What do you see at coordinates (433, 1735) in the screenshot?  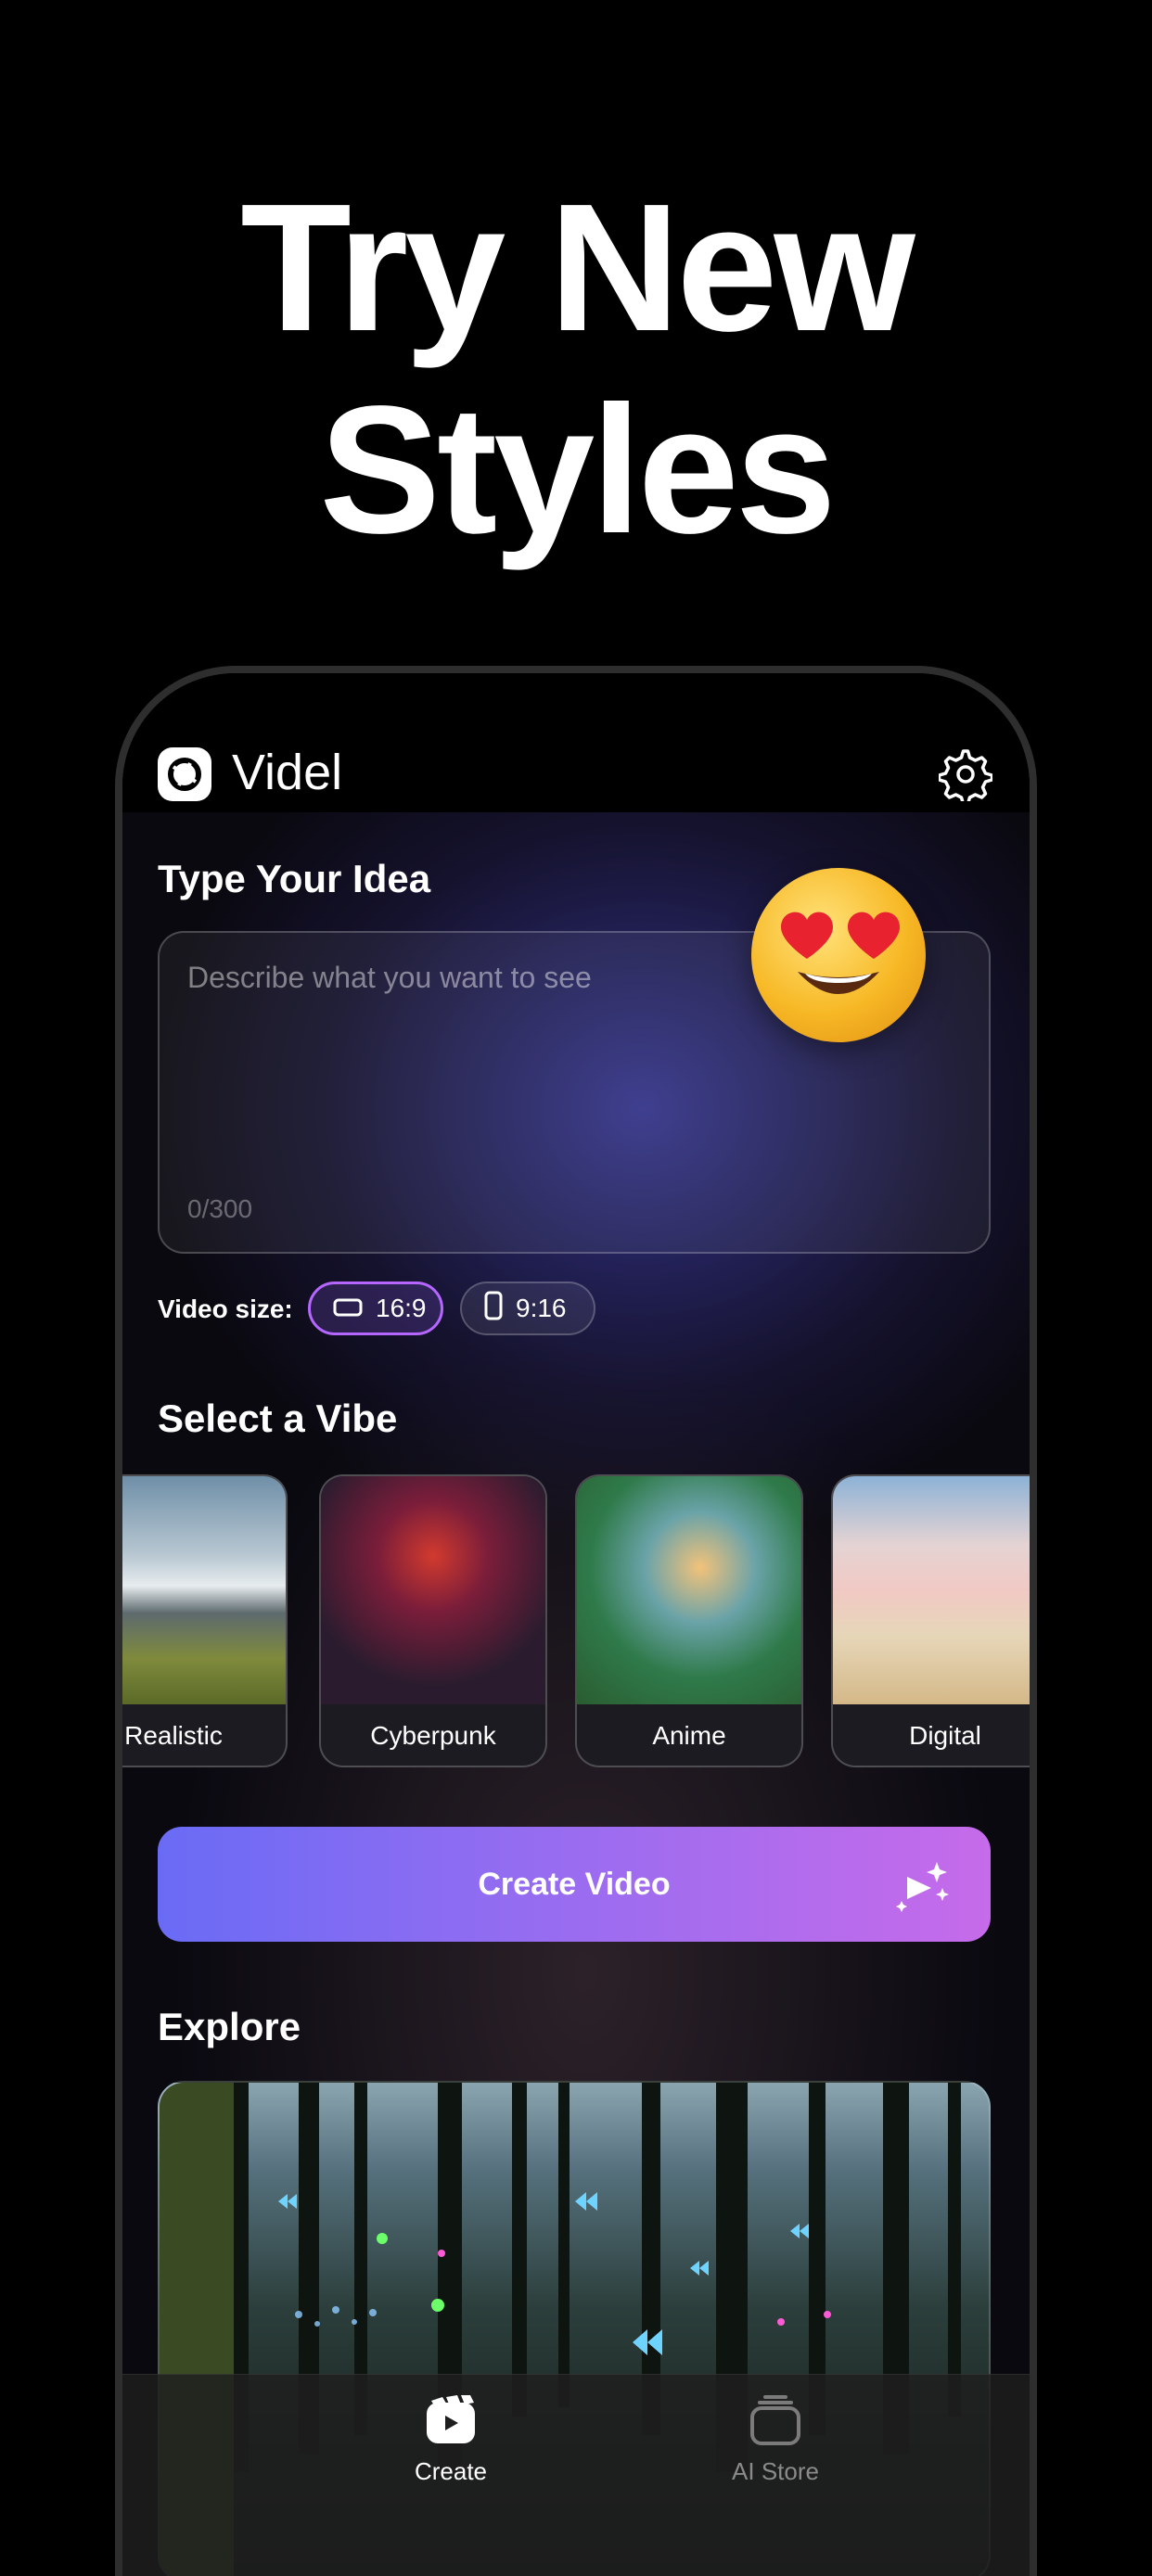 I see `vibe-label: Cyberpunk` at bounding box center [433, 1735].